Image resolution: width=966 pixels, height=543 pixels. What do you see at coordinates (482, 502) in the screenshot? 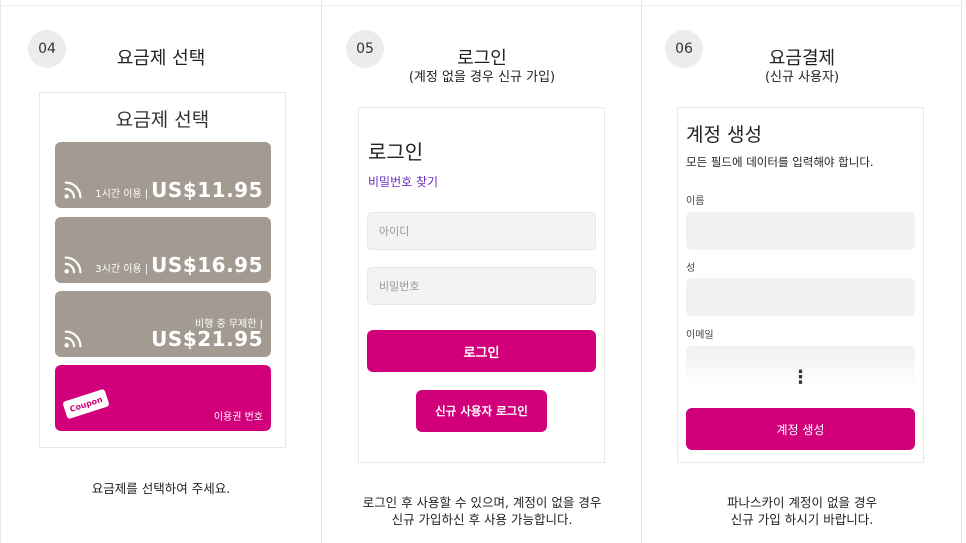
I see `caption-line: 로그인 후 사용할 수 있으며, 계정이 없을 경우` at bounding box center [482, 502].